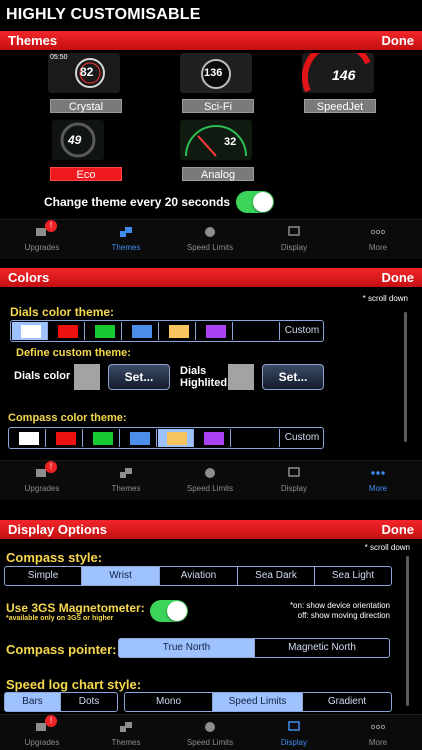 This screenshot has width=422, height=750. What do you see at coordinates (204, 377) in the screenshot?
I see `dials-highlighted-label: Dials Highlited` at bounding box center [204, 377].